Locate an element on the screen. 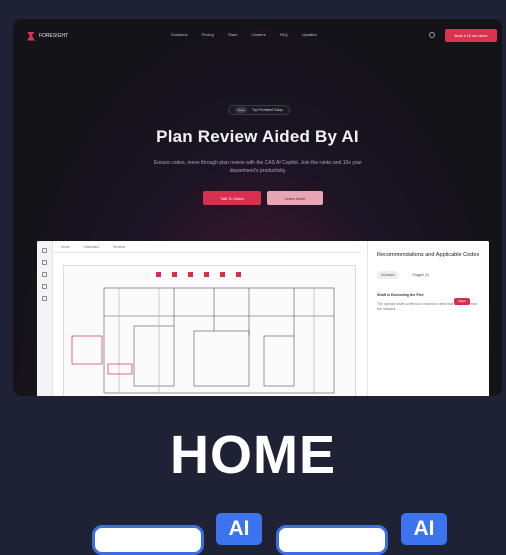 The height and width of the screenshot is (555, 506). nav-item-updates: Updates is located at coordinates (309, 34).